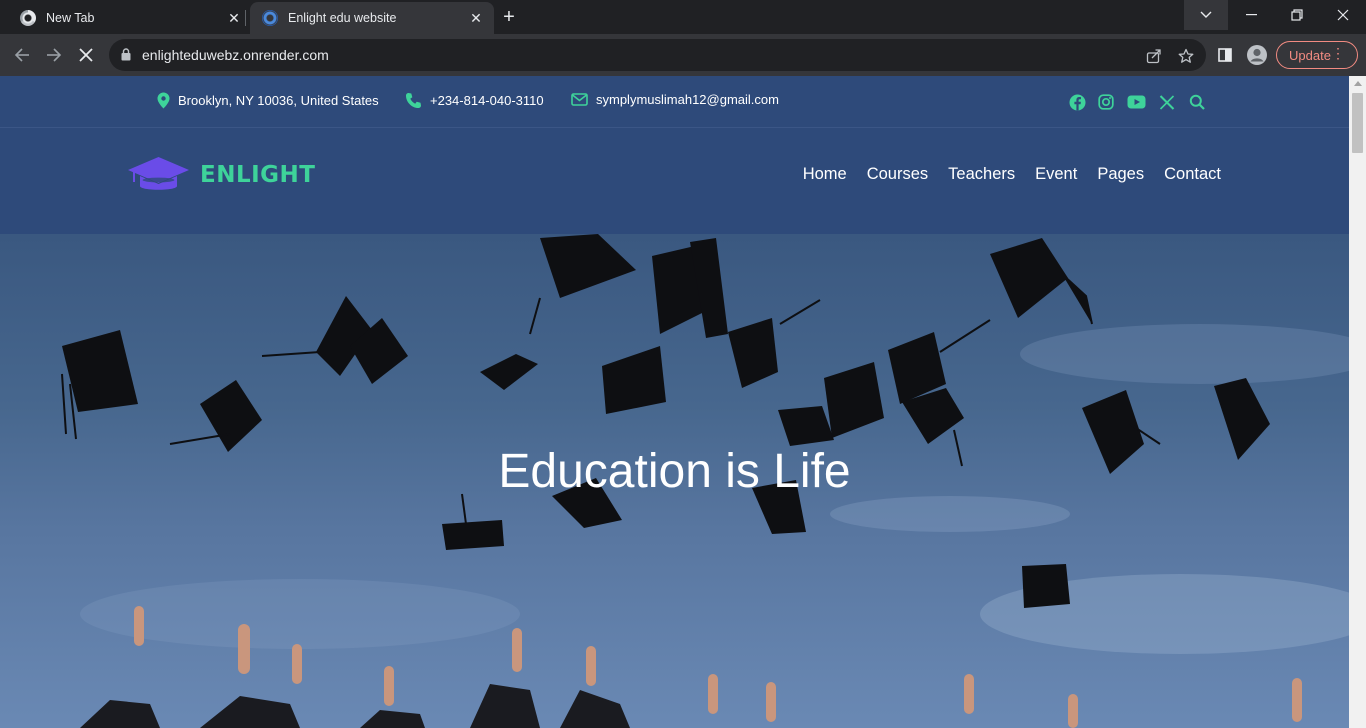 The height and width of the screenshot is (728, 1366). What do you see at coordinates (1357, 402) in the screenshot?
I see `page-scrollbar` at bounding box center [1357, 402].